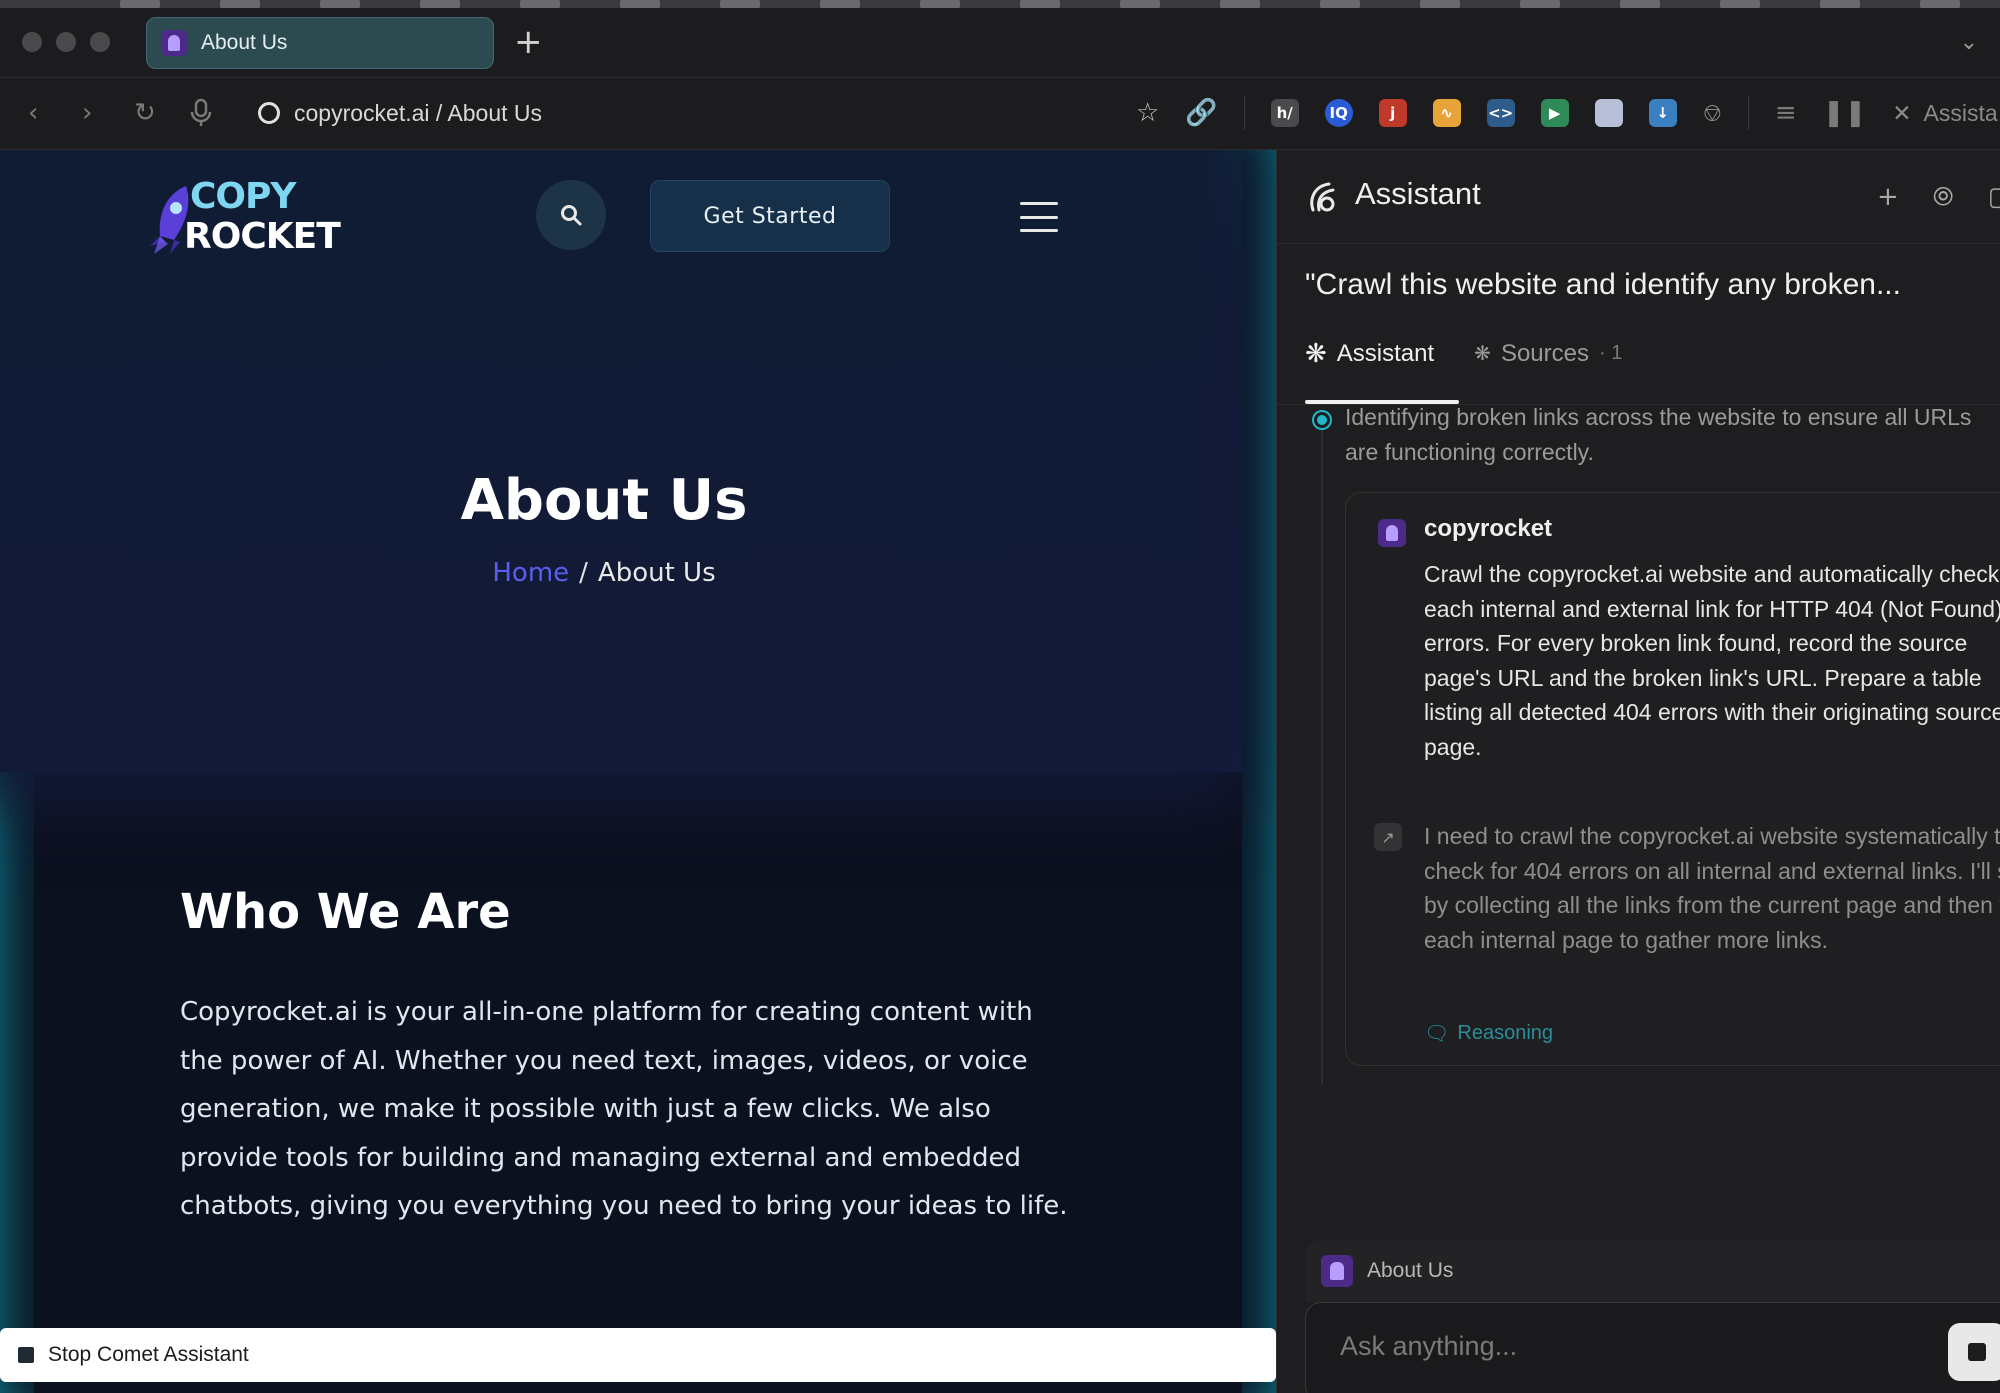 This screenshot has width=2000, height=1393. Describe the element at coordinates (269, 113) in the screenshot. I see `site-info-icon` at that location.